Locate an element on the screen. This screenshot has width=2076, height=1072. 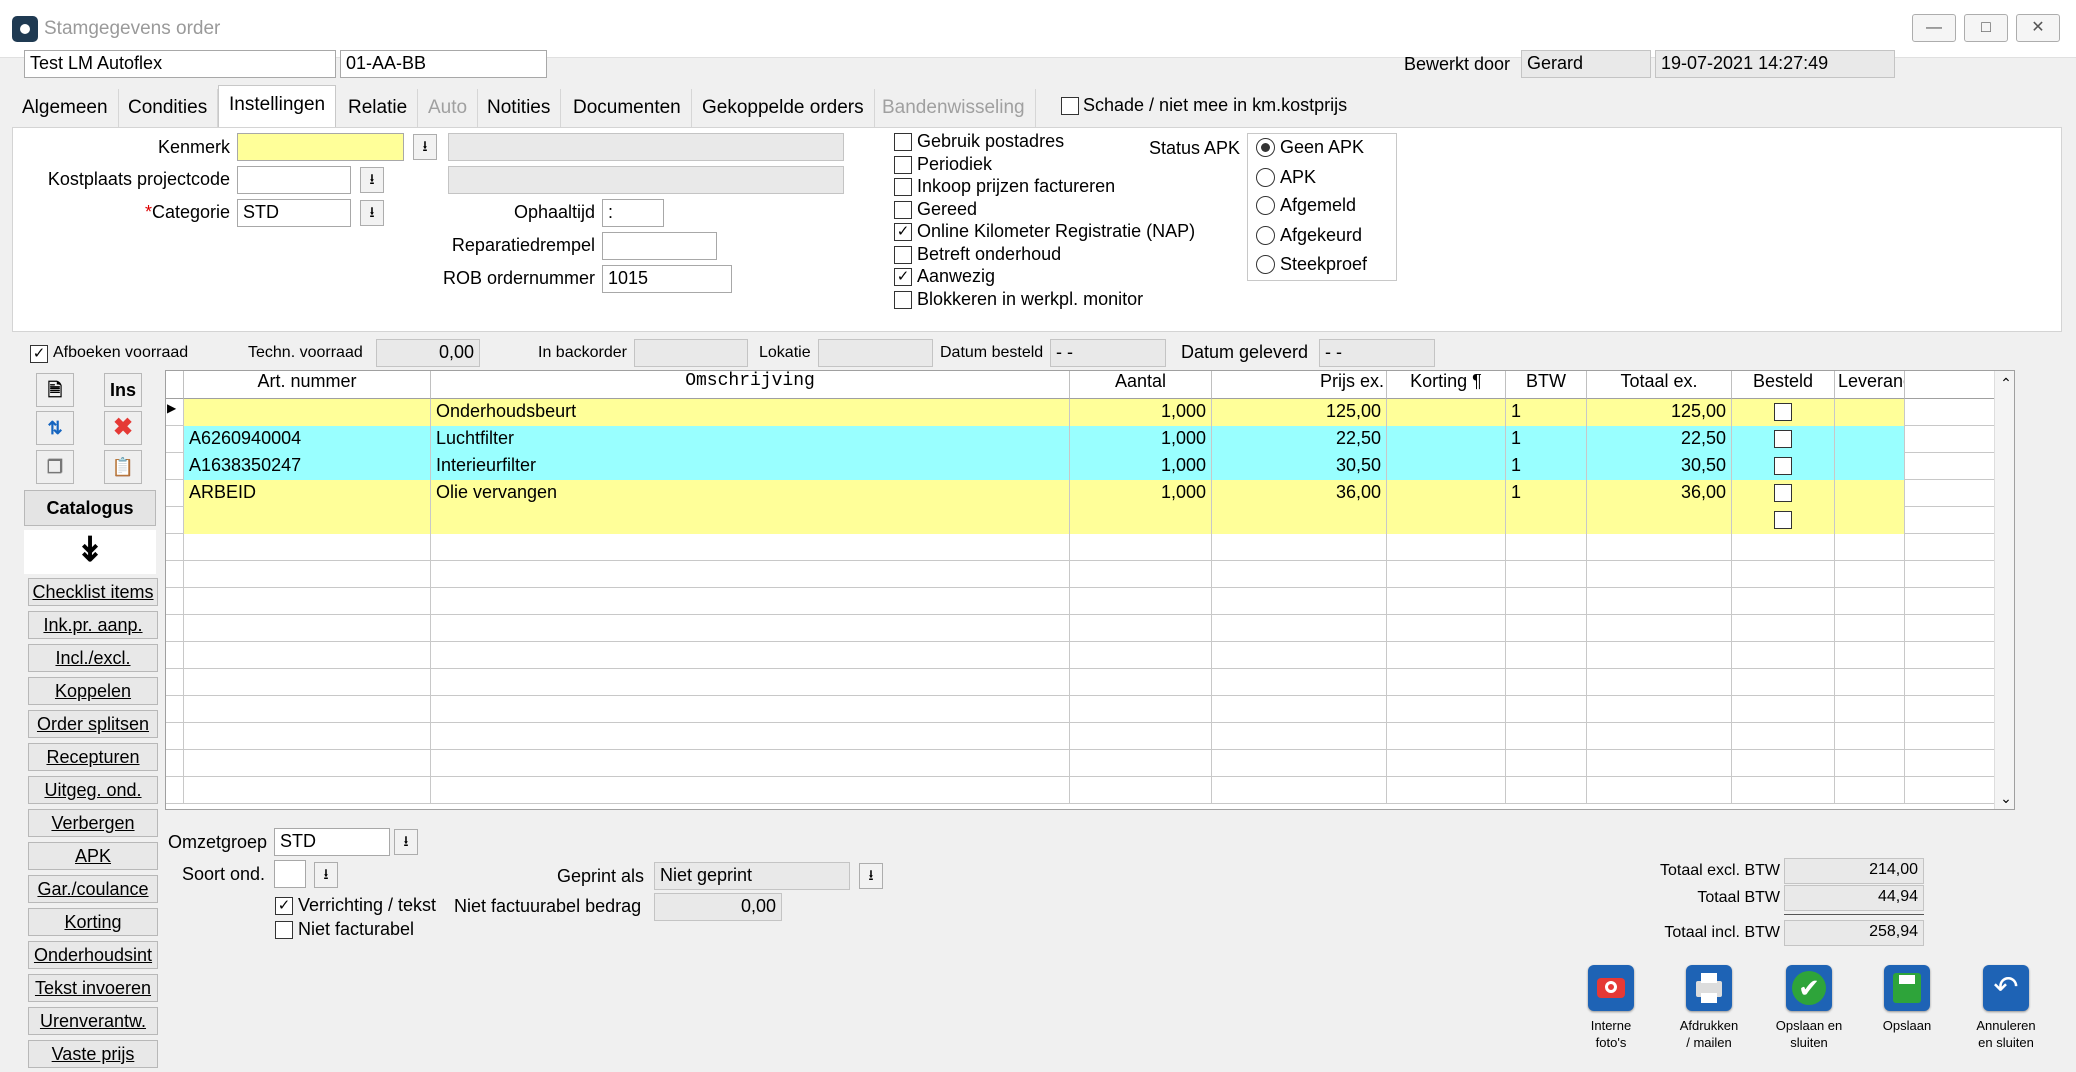
annuleren-button: ↶ Annuleren en sluiten is located at coordinates (2006, 1008).